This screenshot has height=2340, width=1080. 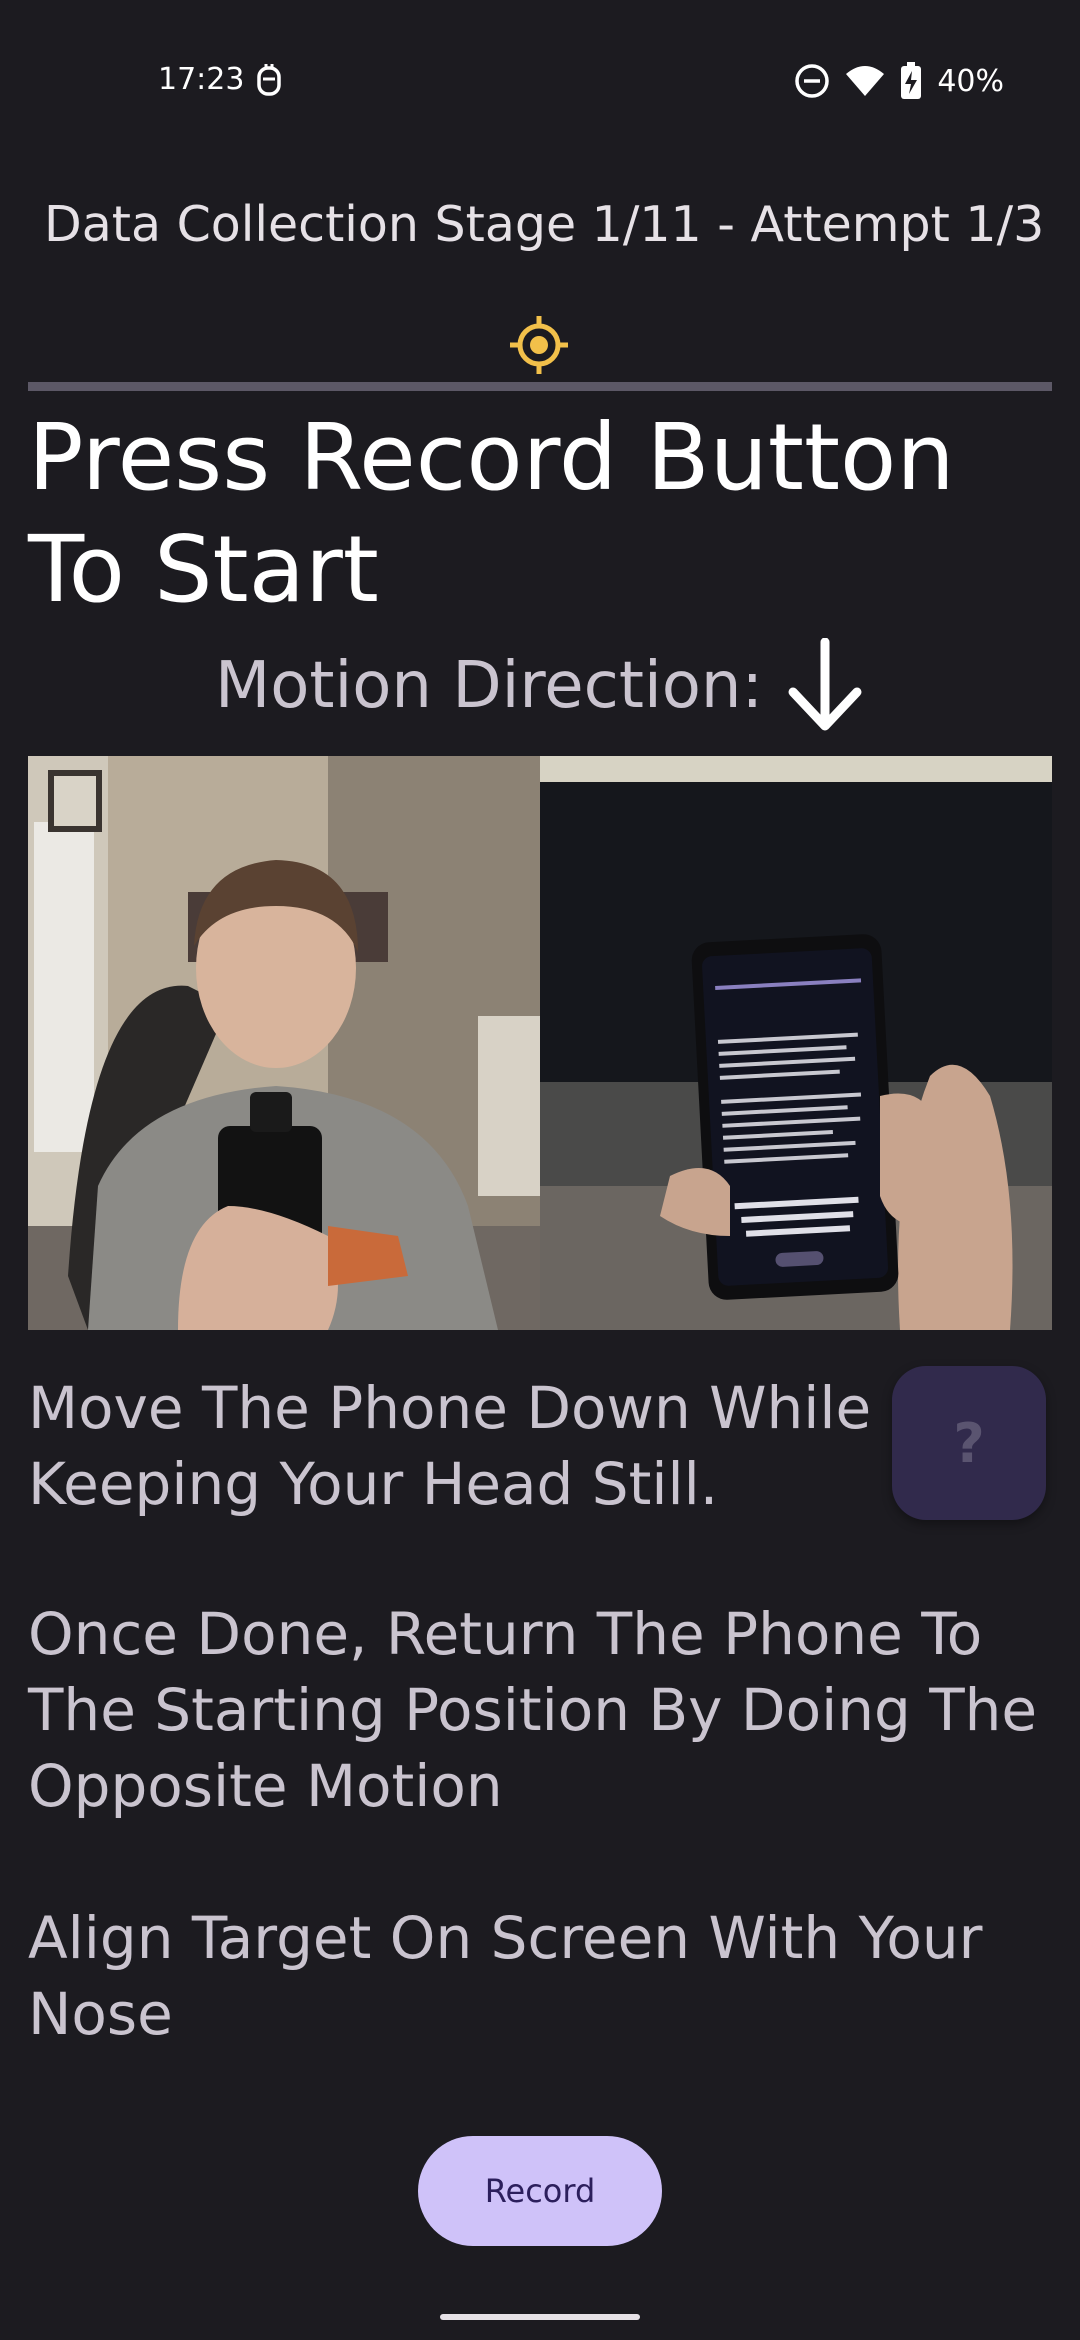 What do you see at coordinates (491, 513) in the screenshot?
I see `instruction-heading: Press Record Button To Start` at bounding box center [491, 513].